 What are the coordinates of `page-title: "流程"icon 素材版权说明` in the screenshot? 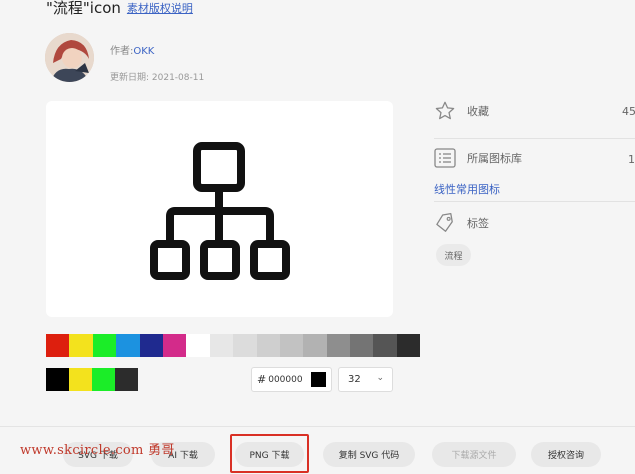 It's located at (119, 9).